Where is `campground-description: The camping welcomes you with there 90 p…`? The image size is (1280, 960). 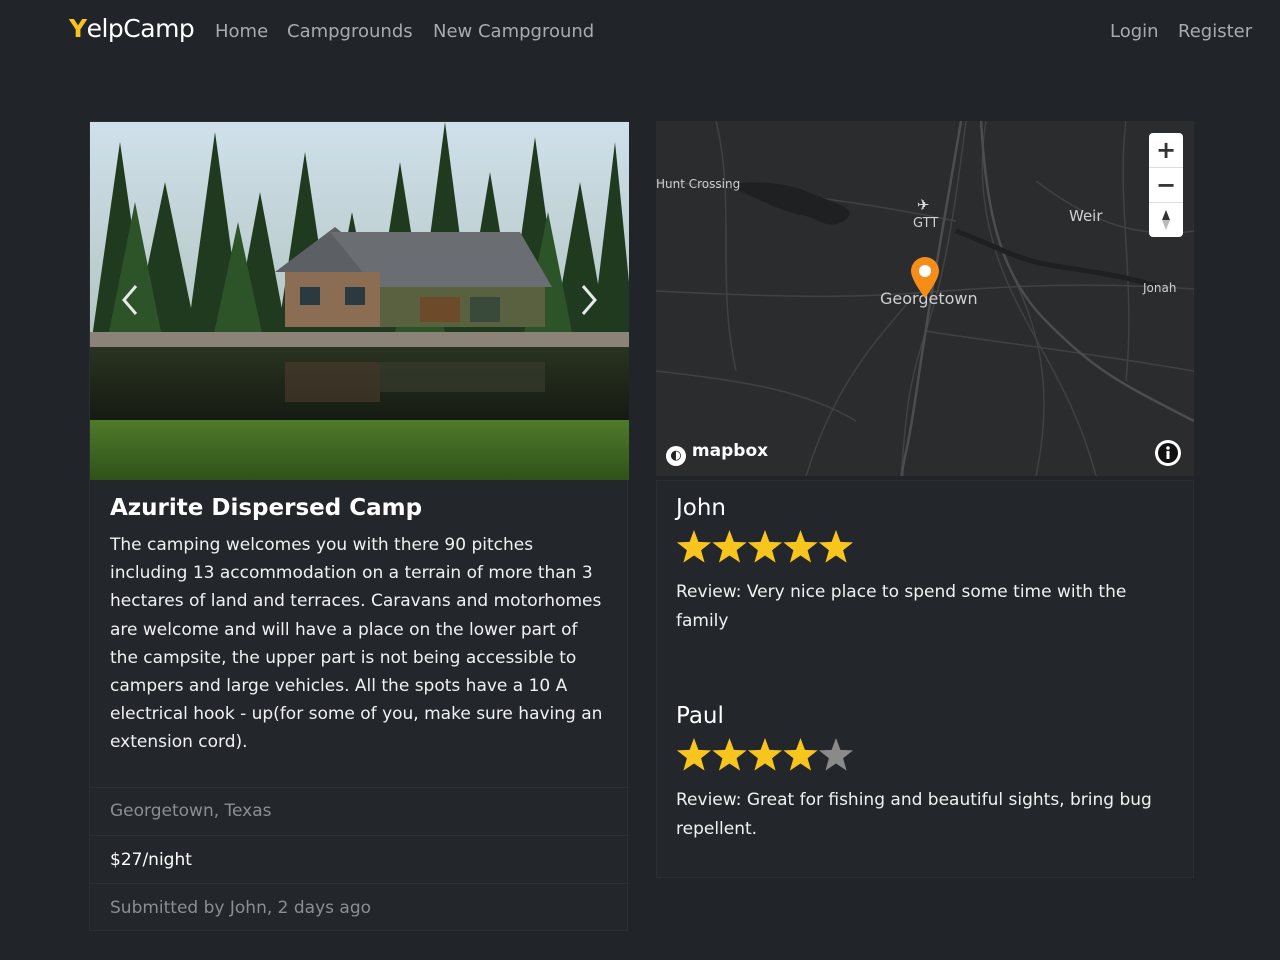
campground-description: The camping welcomes you with there 90 p… is located at coordinates (356, 644).